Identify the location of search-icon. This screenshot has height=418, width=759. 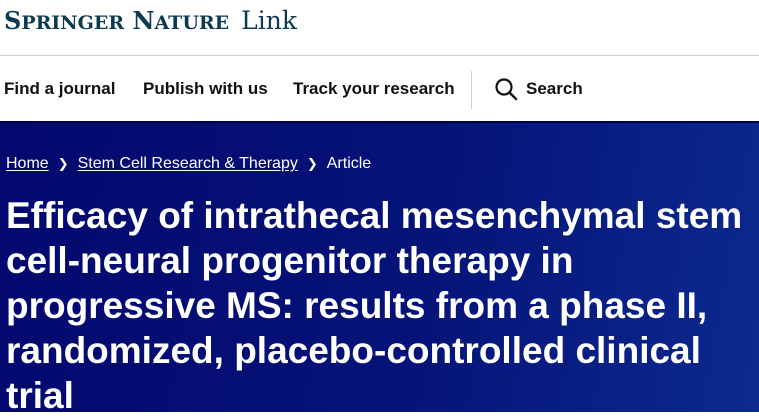
(506, 89).